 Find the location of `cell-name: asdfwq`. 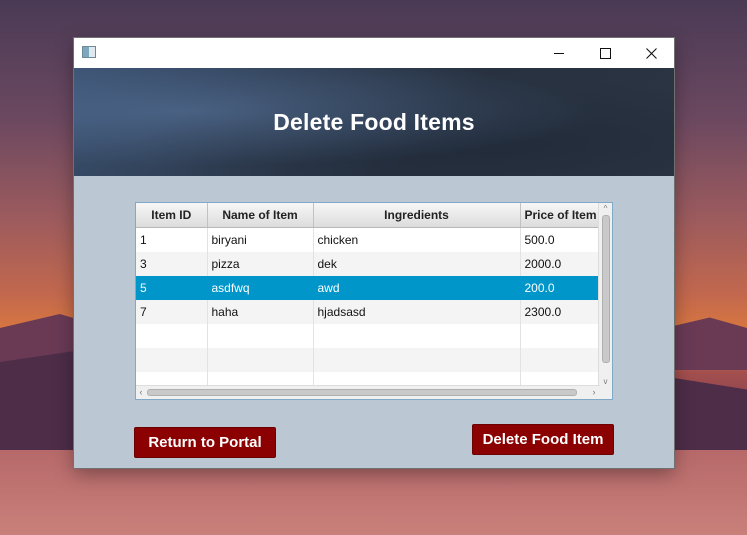

cell-name: asdfwq is located at coordinates (260, 288).